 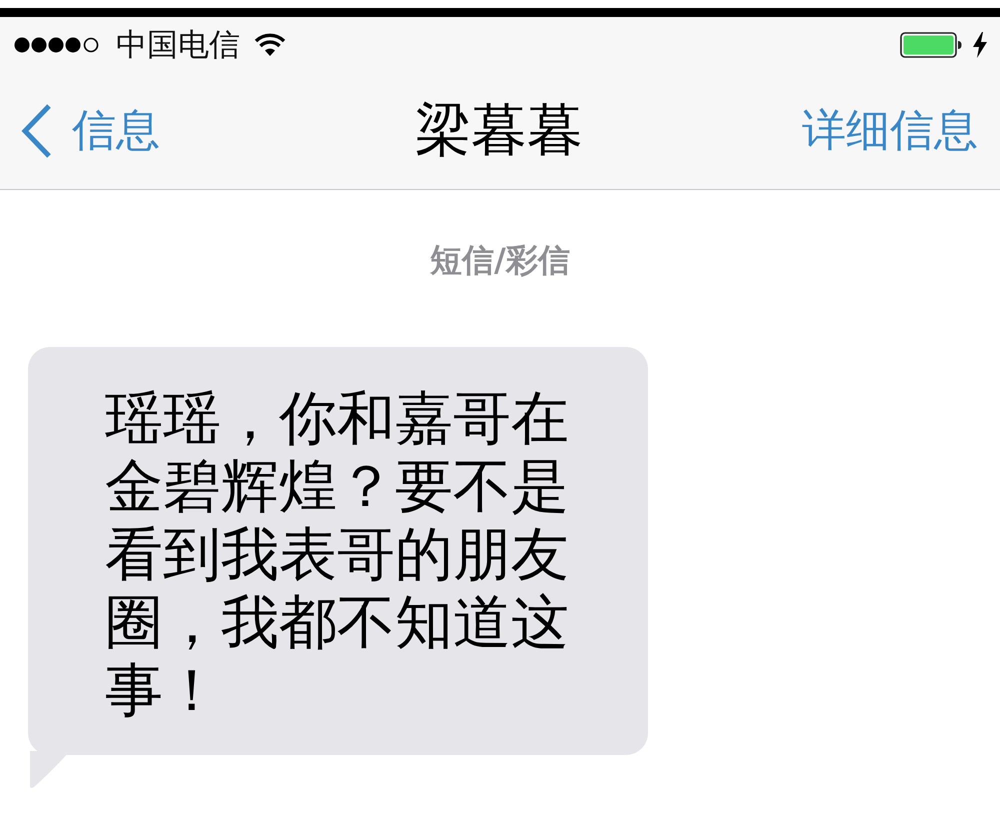 I want to click on charging-bolt-icon, so click(x=980, y=45).